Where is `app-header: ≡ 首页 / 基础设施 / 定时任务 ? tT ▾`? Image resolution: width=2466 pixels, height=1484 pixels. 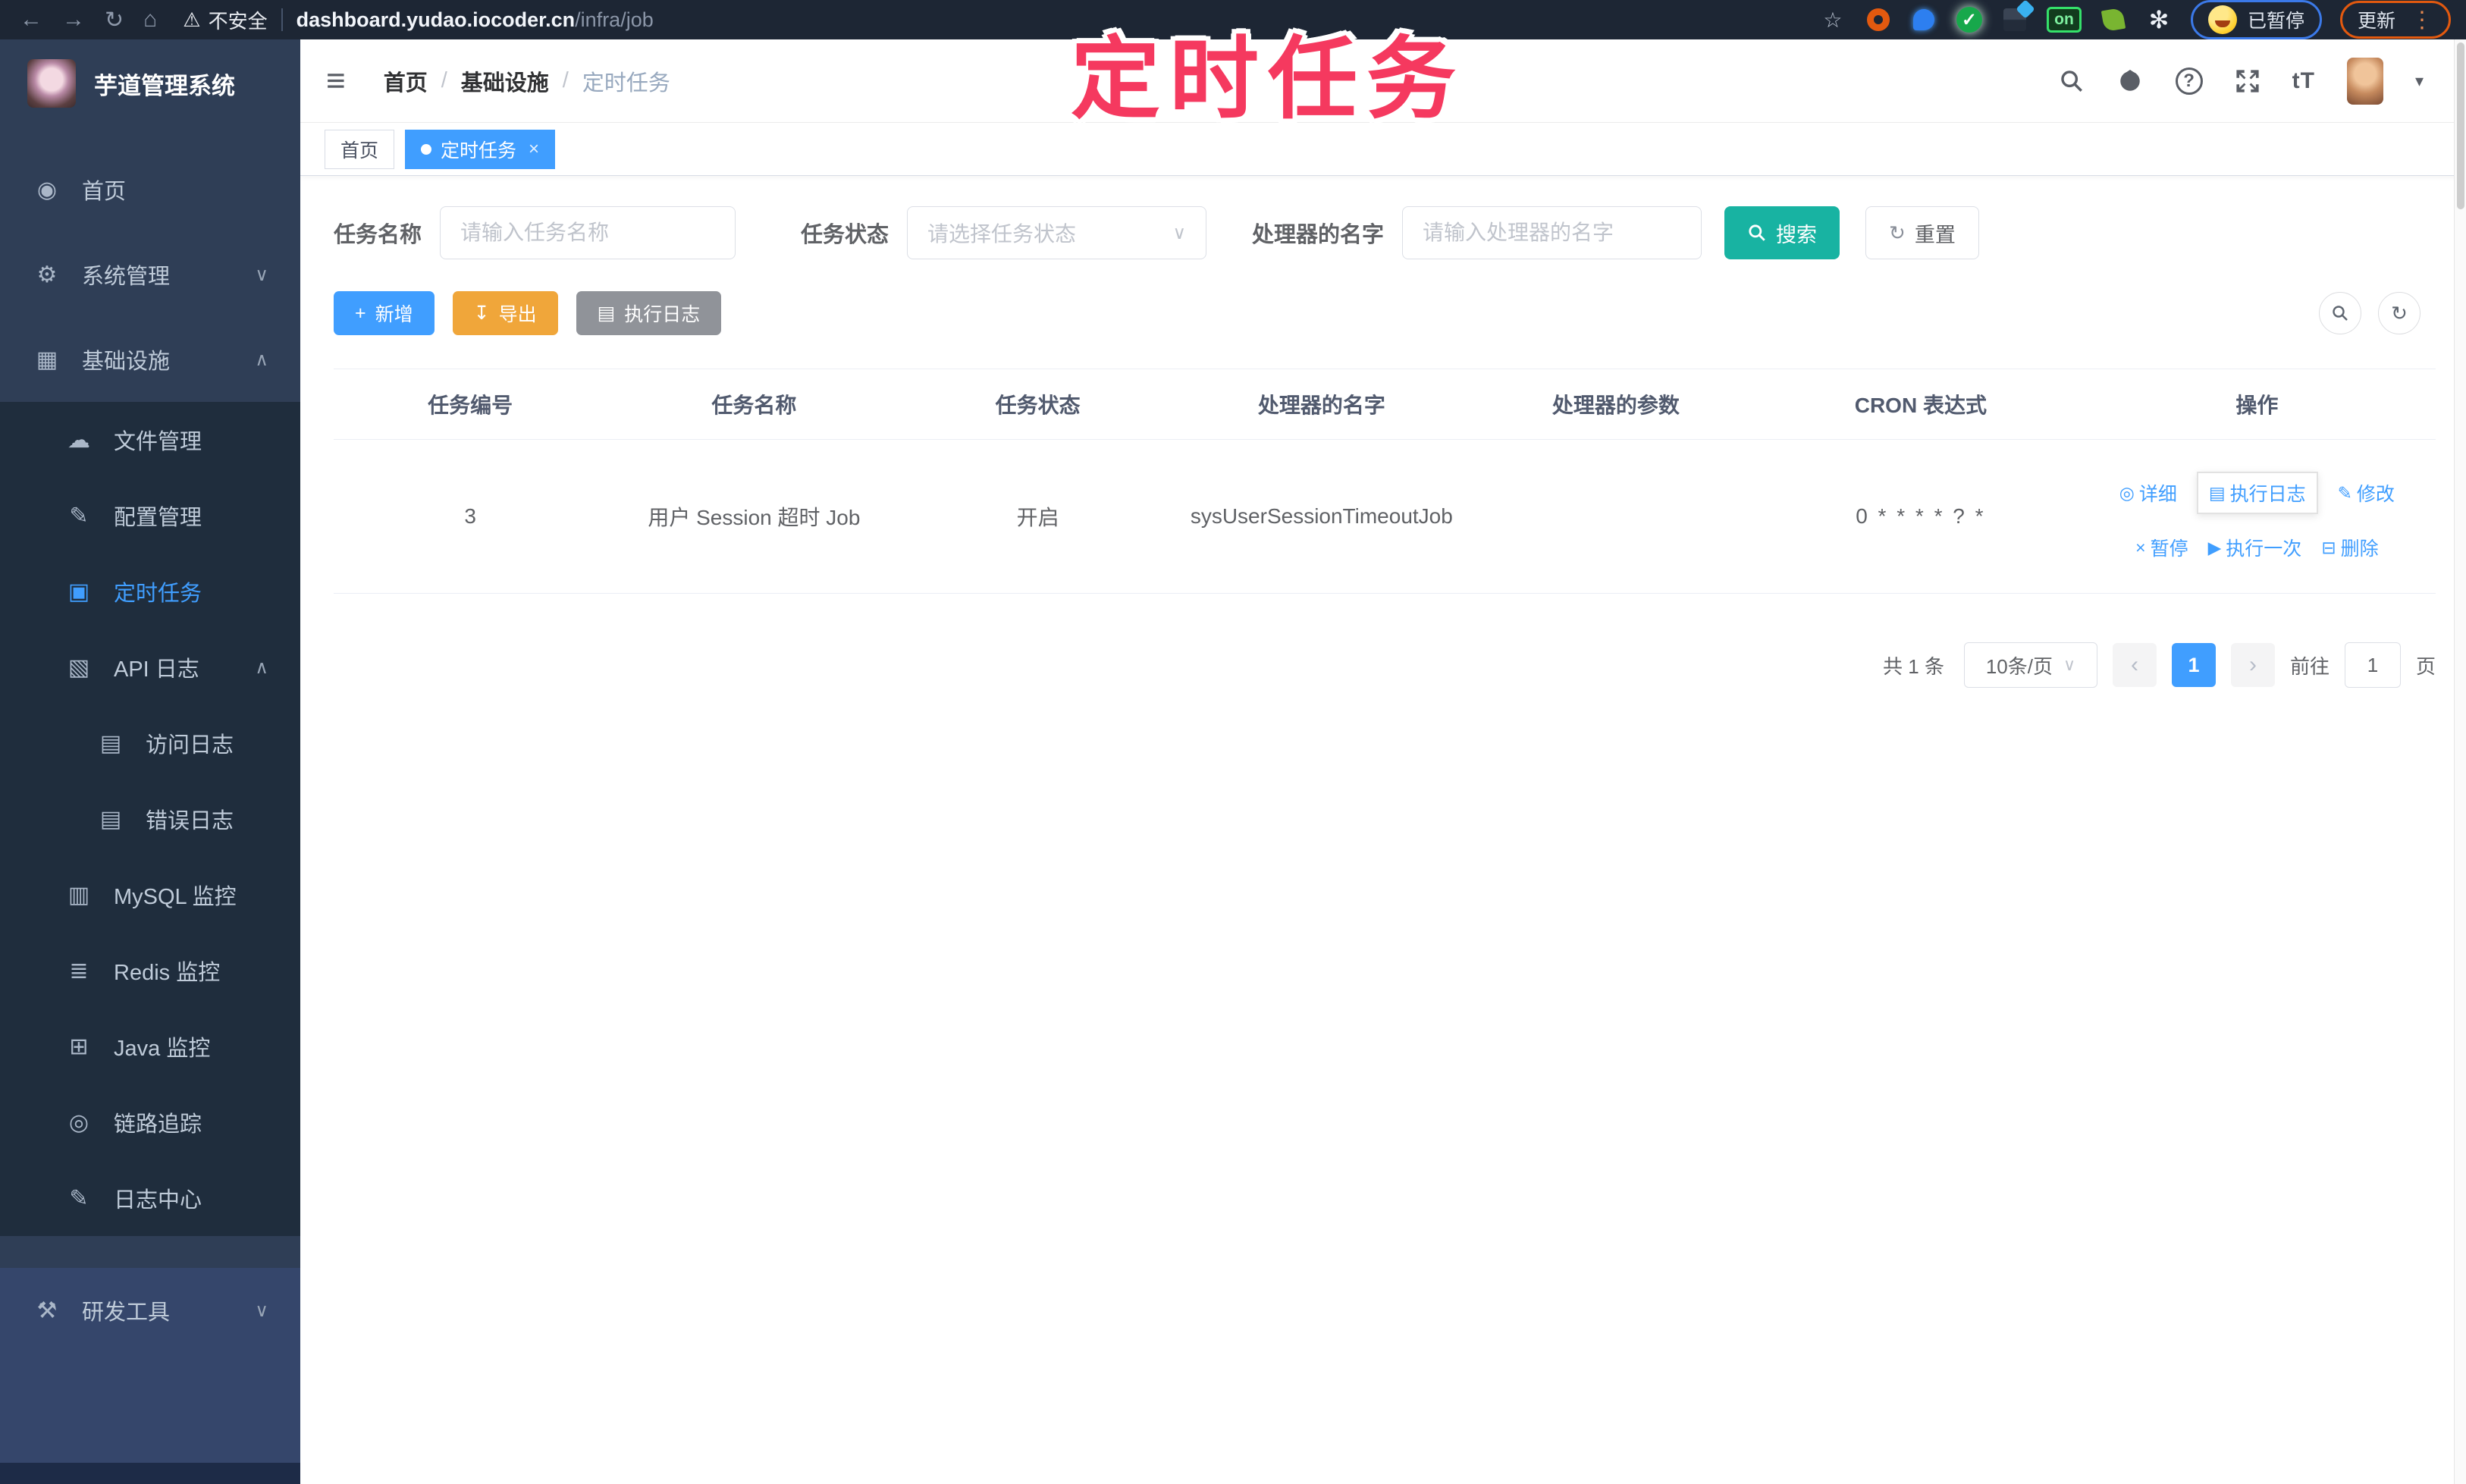
app-header: ≡ 首页 / 基础设施 / 定时任务 ? tT ▾ is located at coordinates (1383, 81).